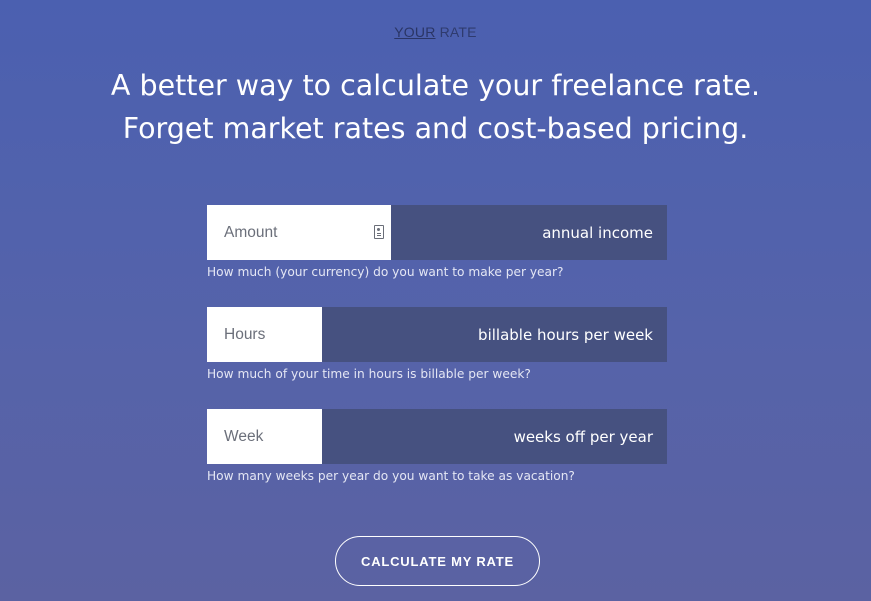 The image size is (871, 601). I want to click on amount-field-row: annual income, so click(437, 232).